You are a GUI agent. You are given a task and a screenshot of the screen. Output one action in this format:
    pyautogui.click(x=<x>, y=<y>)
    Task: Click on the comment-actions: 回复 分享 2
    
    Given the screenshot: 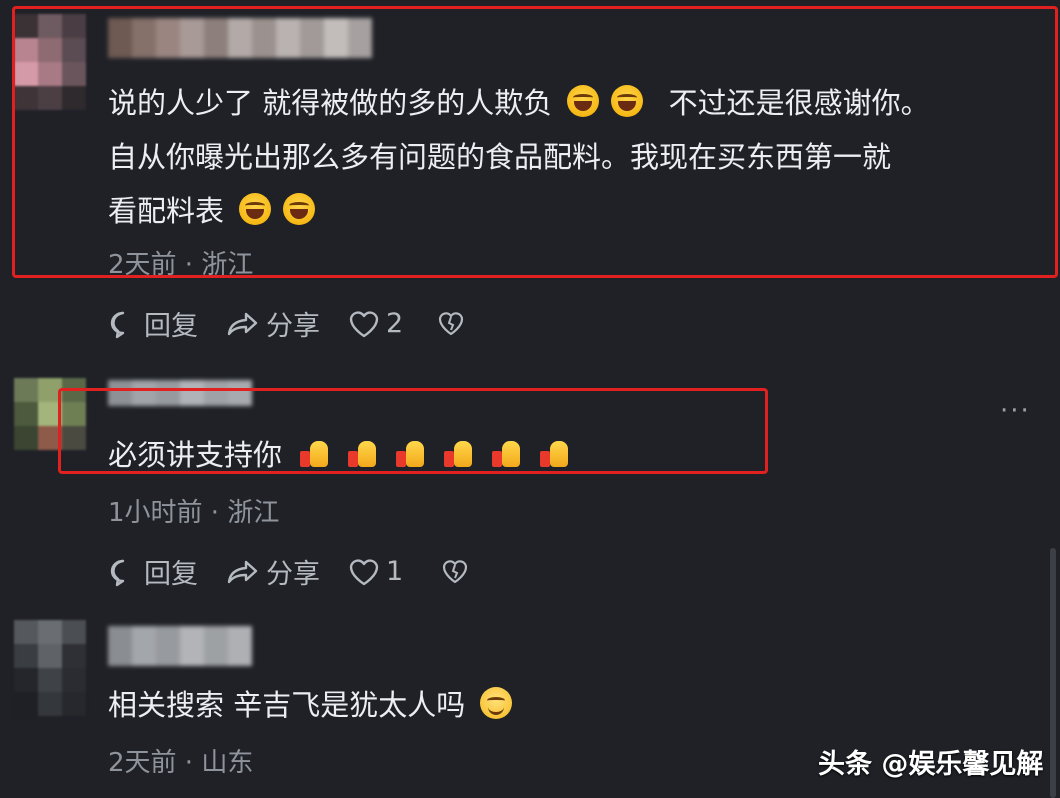 What is the action you would take?
    pyautogui.click(x=286, y=323)
    